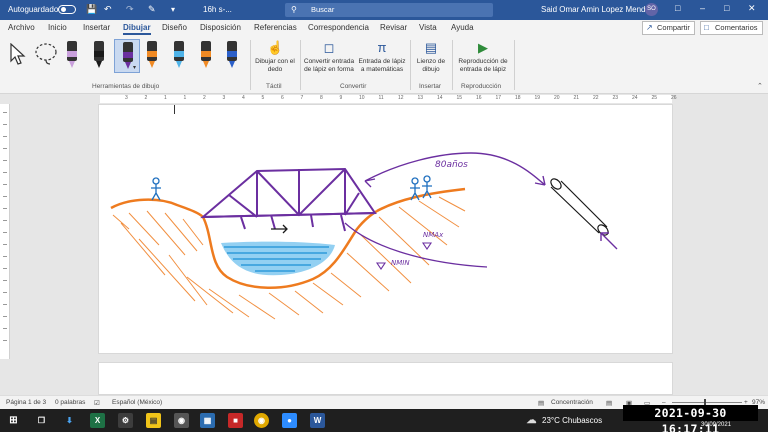 The image size is (768, 432). I want to click on label-nmin: NMIN, so click(400, 263).